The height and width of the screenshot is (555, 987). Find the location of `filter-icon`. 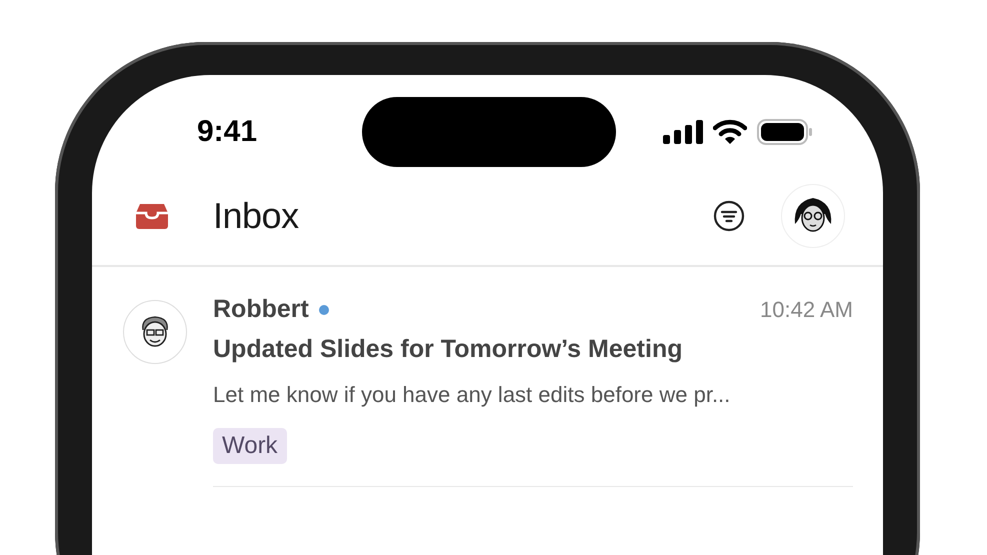

filter-icon is located at coordinates (729, 216).